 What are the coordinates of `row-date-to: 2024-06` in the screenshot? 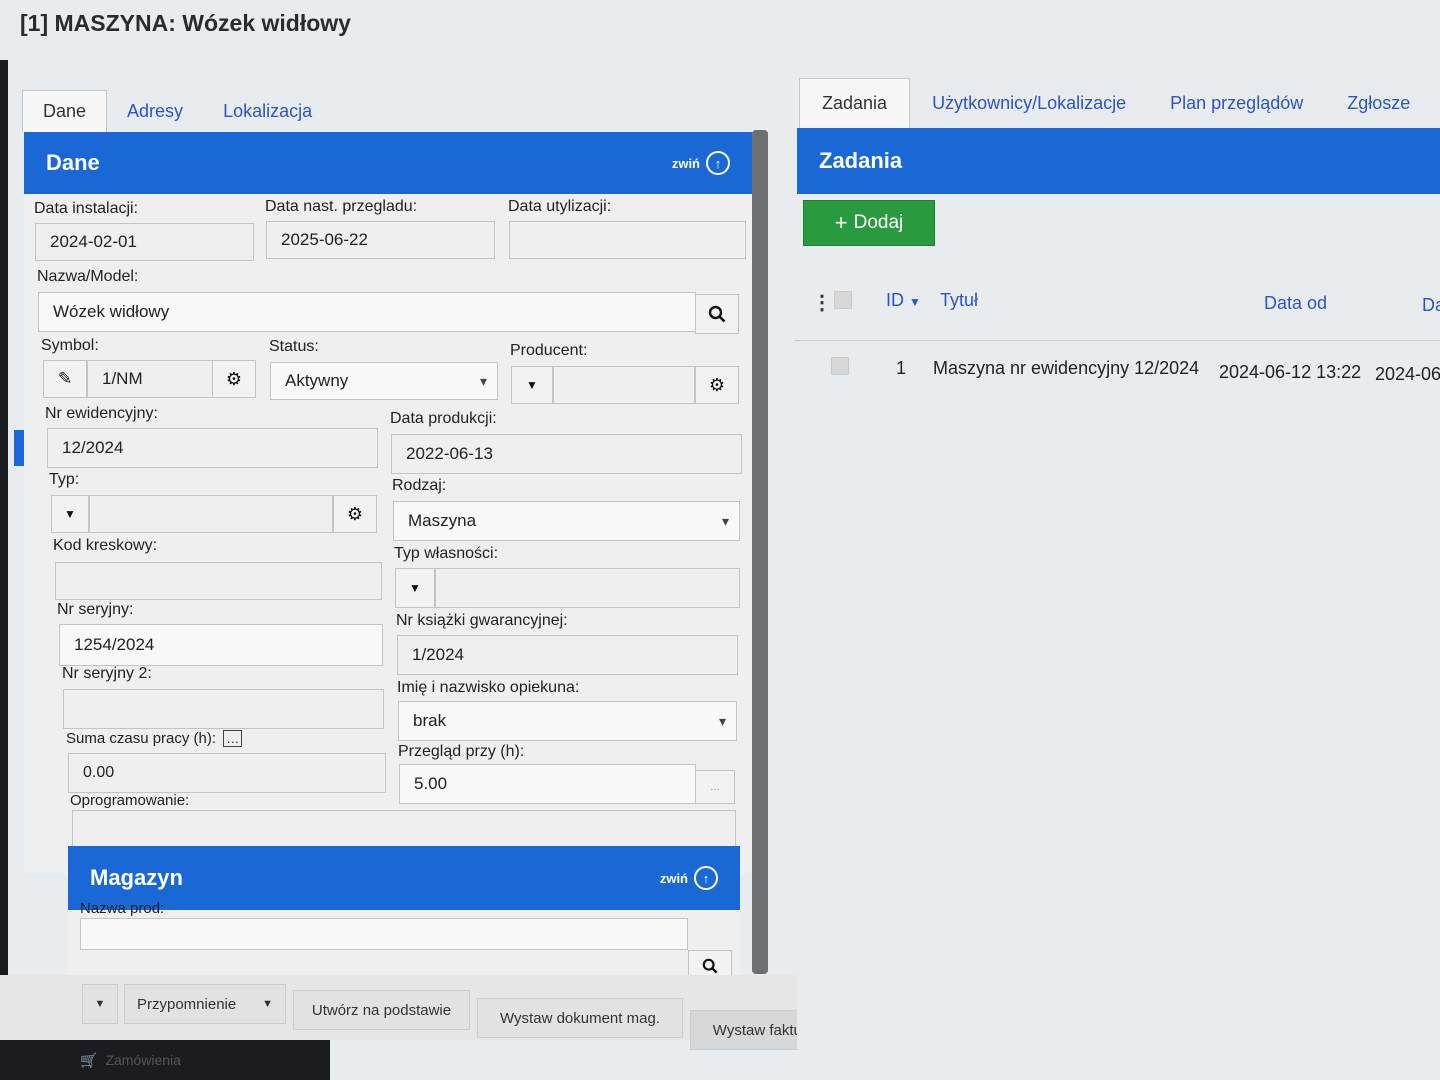 It's located at (1407, 374).